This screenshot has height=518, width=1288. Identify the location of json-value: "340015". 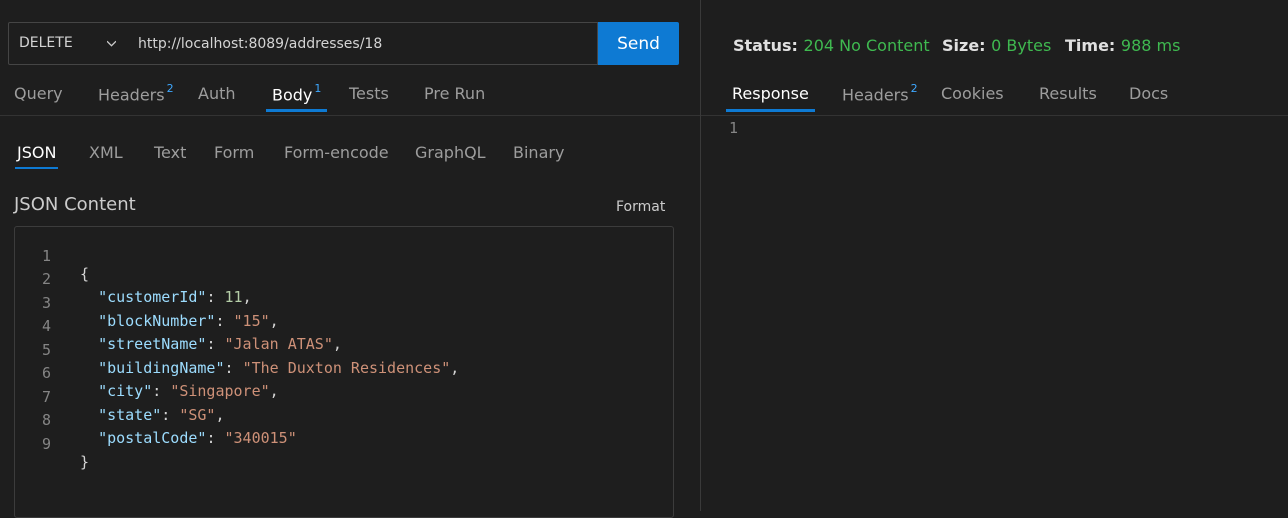
(260, 438).